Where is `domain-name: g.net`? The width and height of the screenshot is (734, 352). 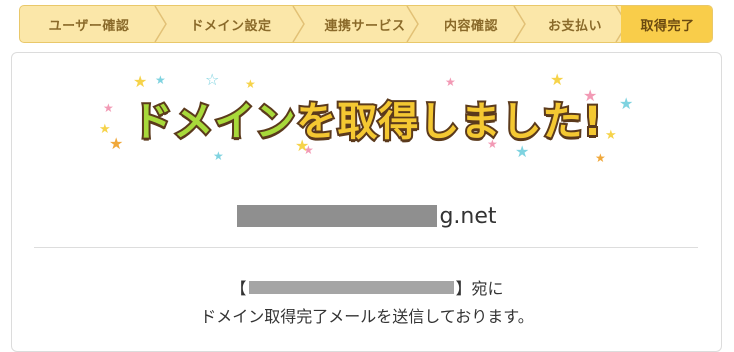 domain-name: g.net is located at coordinates (367, 216).